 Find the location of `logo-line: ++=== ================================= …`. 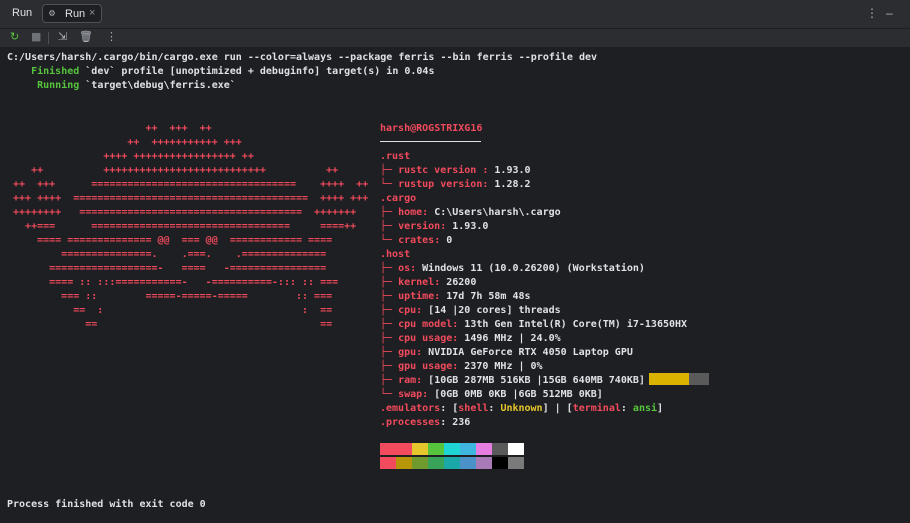

logo-line: ++=== ================================= … is located at coordinates (182, 226).